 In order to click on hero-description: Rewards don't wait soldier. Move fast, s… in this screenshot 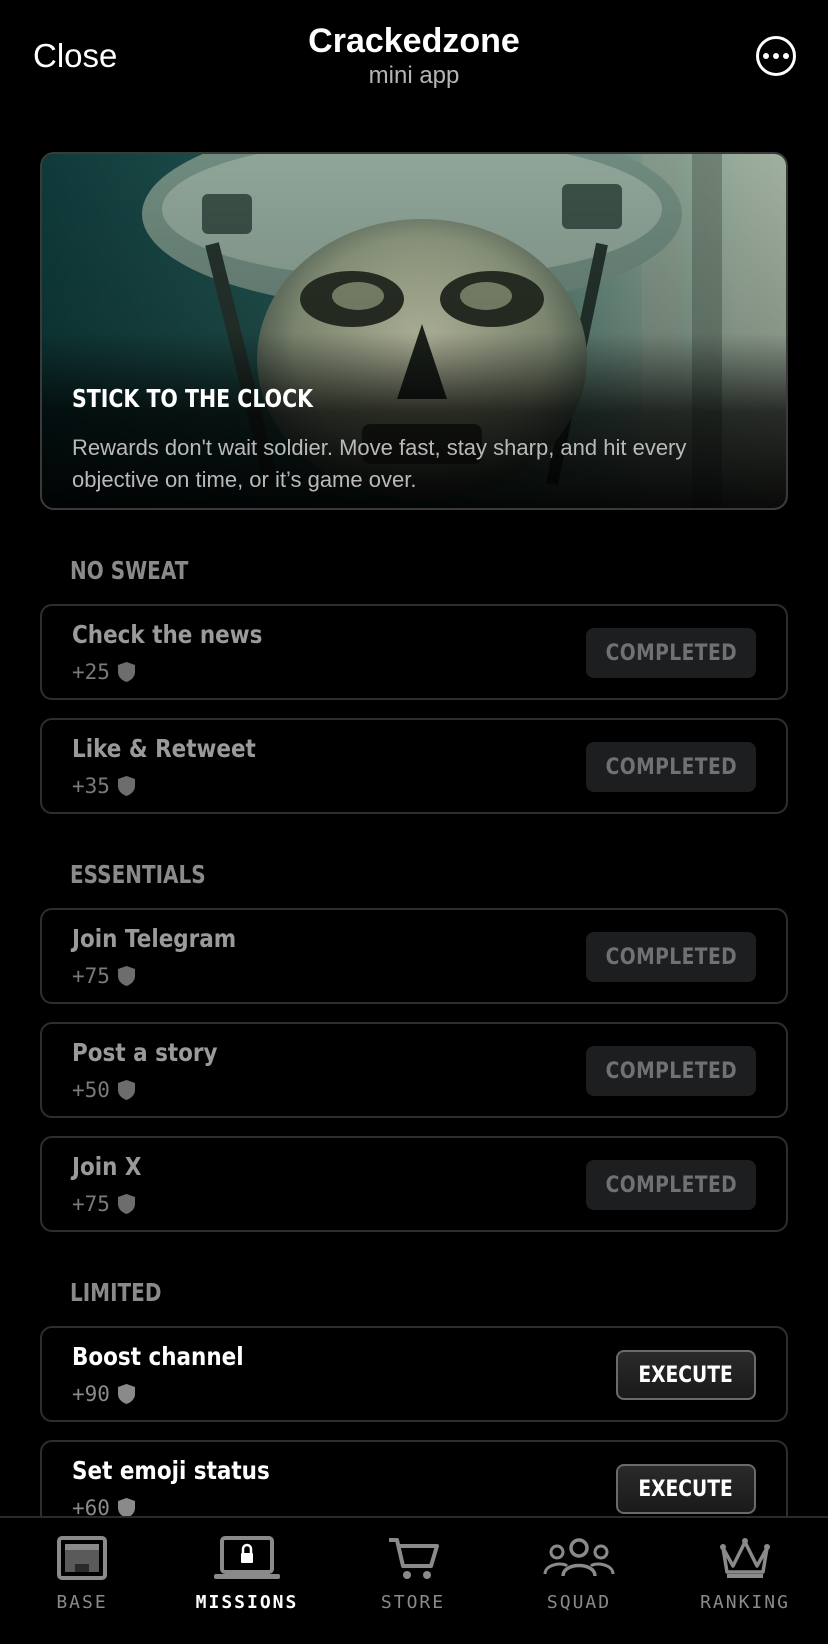, I will do `click(379, 463)`.